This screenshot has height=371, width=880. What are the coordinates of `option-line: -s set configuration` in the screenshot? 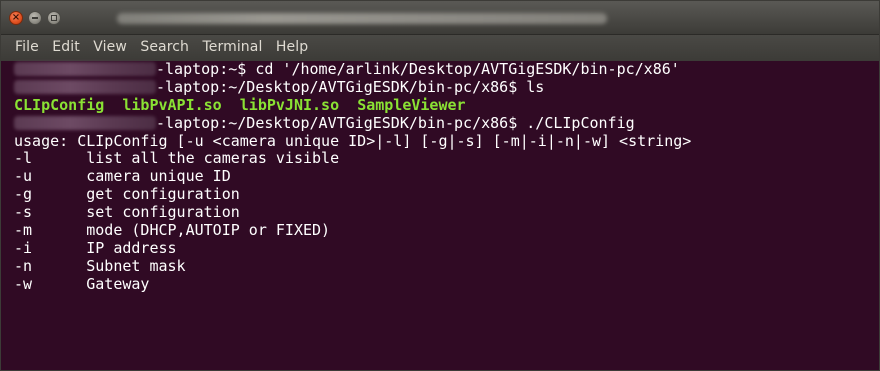 It's located at (446, 212).